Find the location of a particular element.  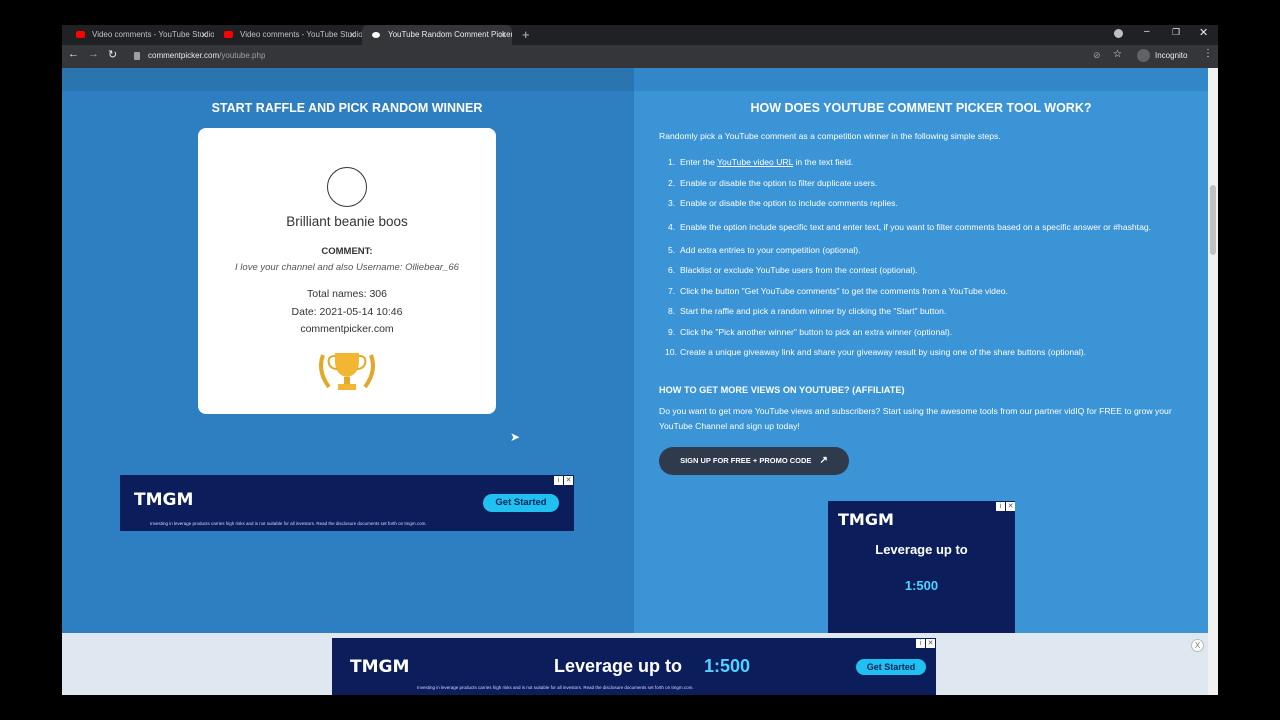

signup-label: SIGN UP FOR FREE + PROMO CODE is located at coordinates (746, 460).